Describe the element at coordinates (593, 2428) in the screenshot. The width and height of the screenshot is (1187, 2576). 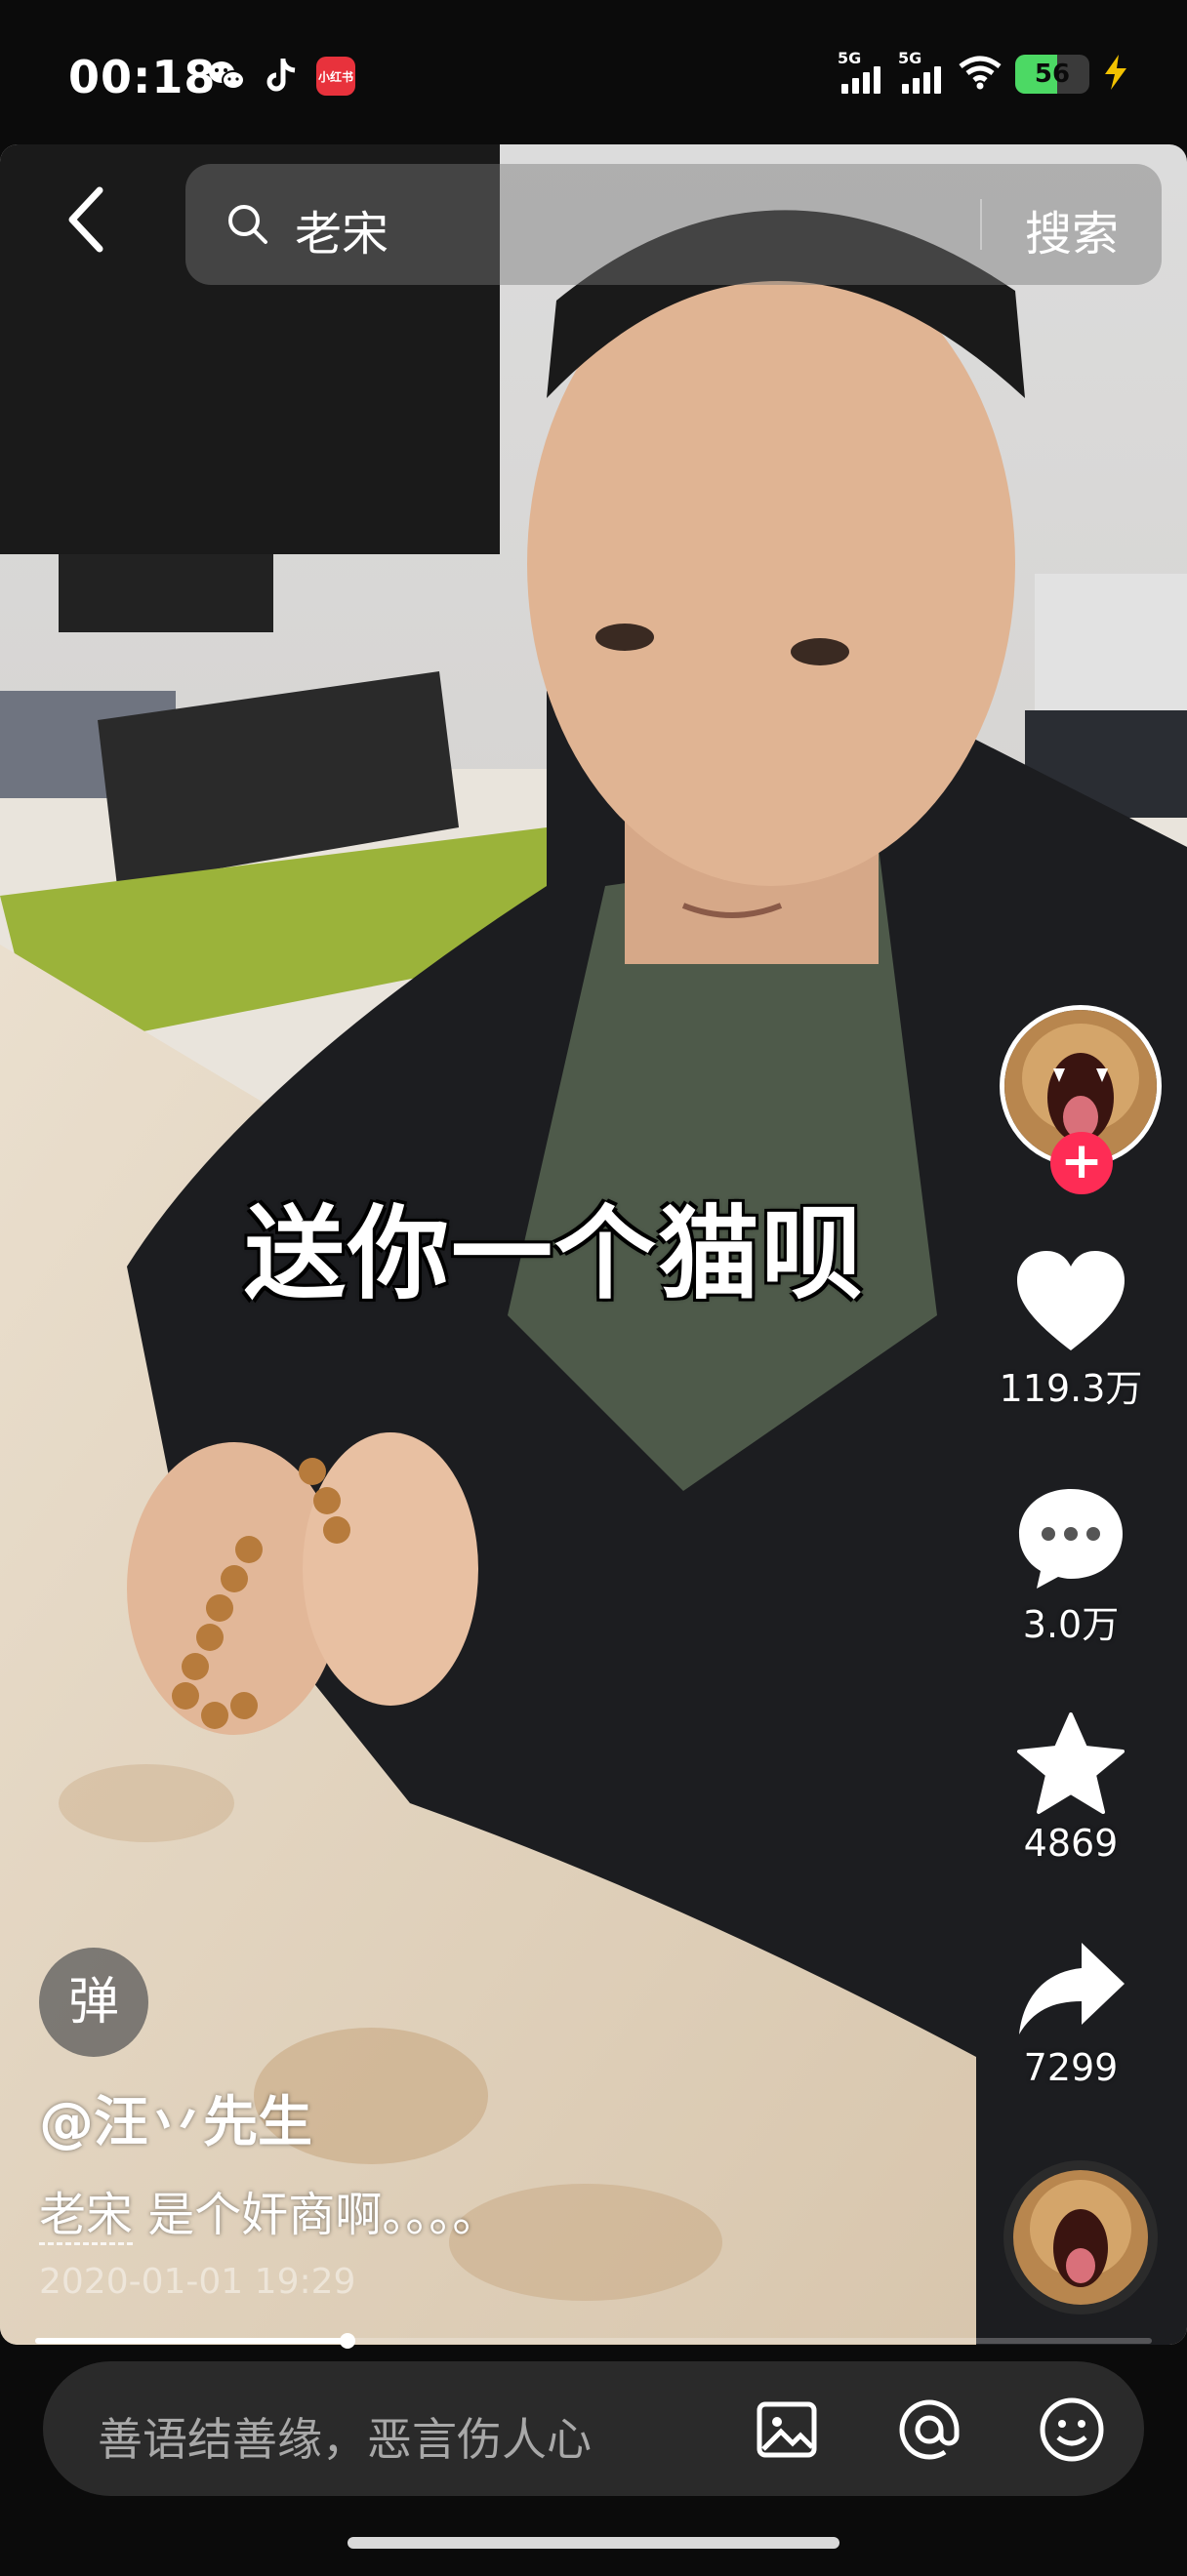
I see `comment-bar: 善语结善缘，恶言伤人心` at that location.